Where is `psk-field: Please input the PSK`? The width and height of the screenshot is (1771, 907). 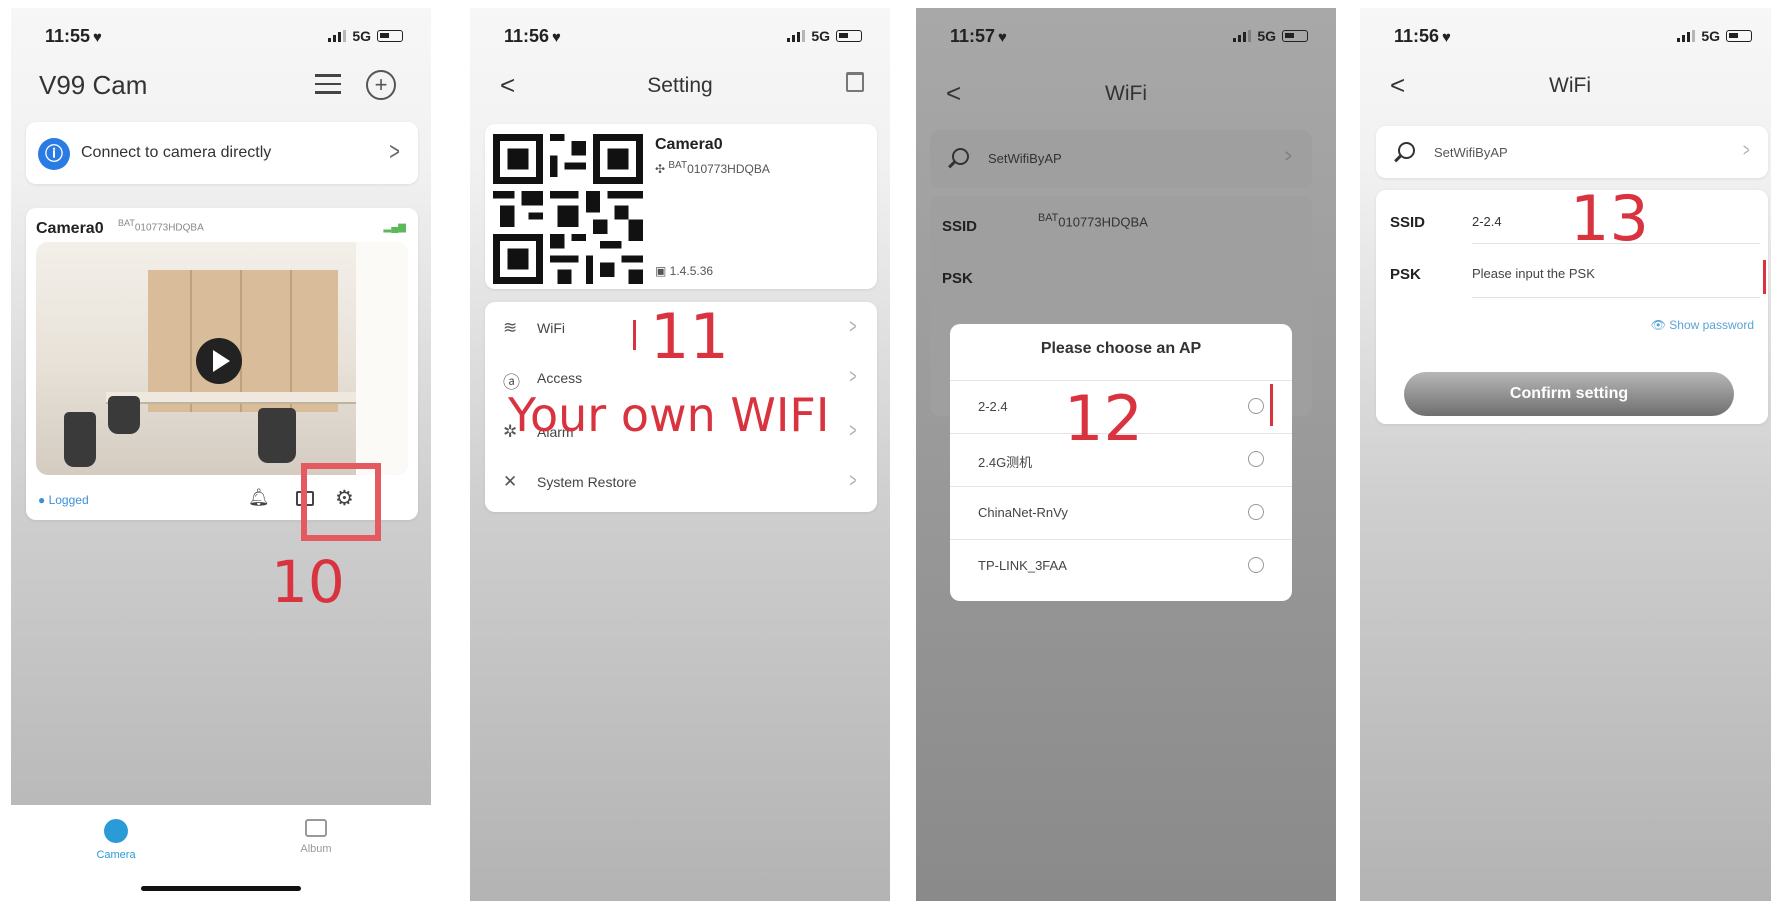 psk-field: Please input the PSK is located at coordinates (1619, 276).